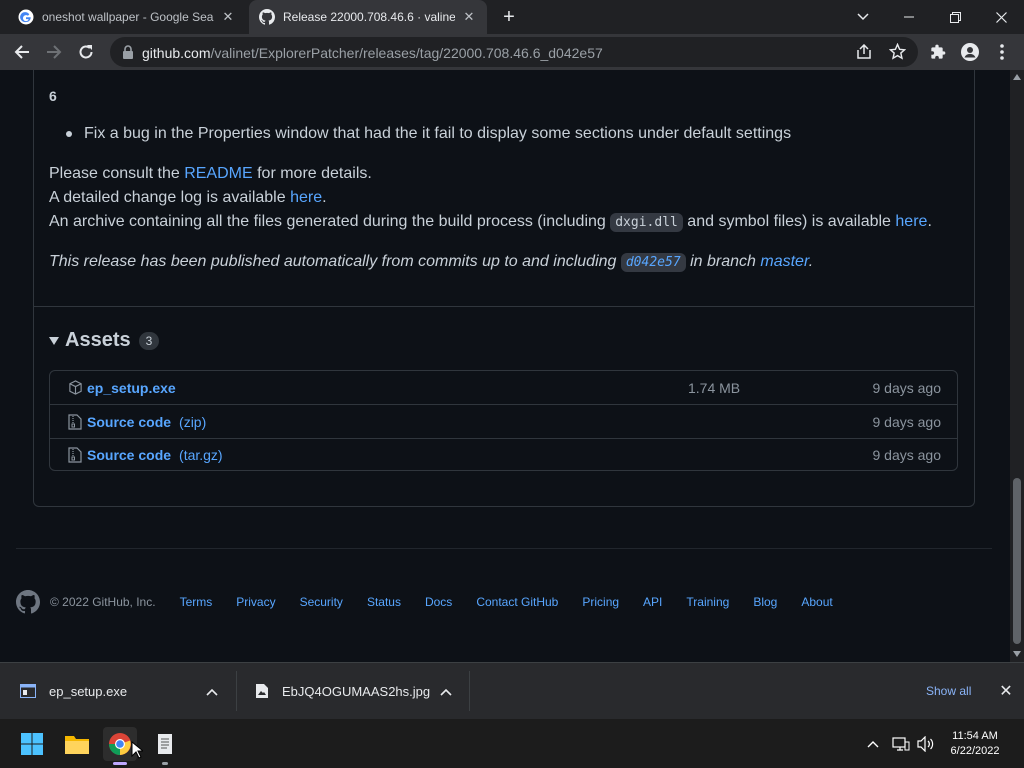  What do you see at coordinates (1006, 692) in the screenshot?
I see `close-downloads-icon: ✕` at bounding box center [1006, 692].